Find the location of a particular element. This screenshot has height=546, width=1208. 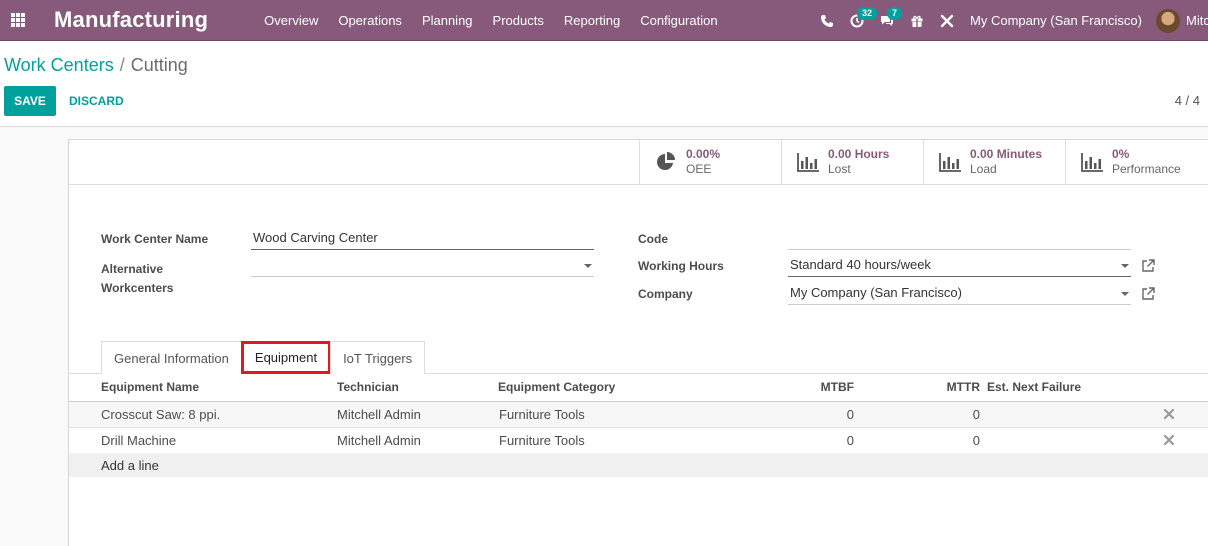

debug-tools-icon is located at coordinates (947, 20).